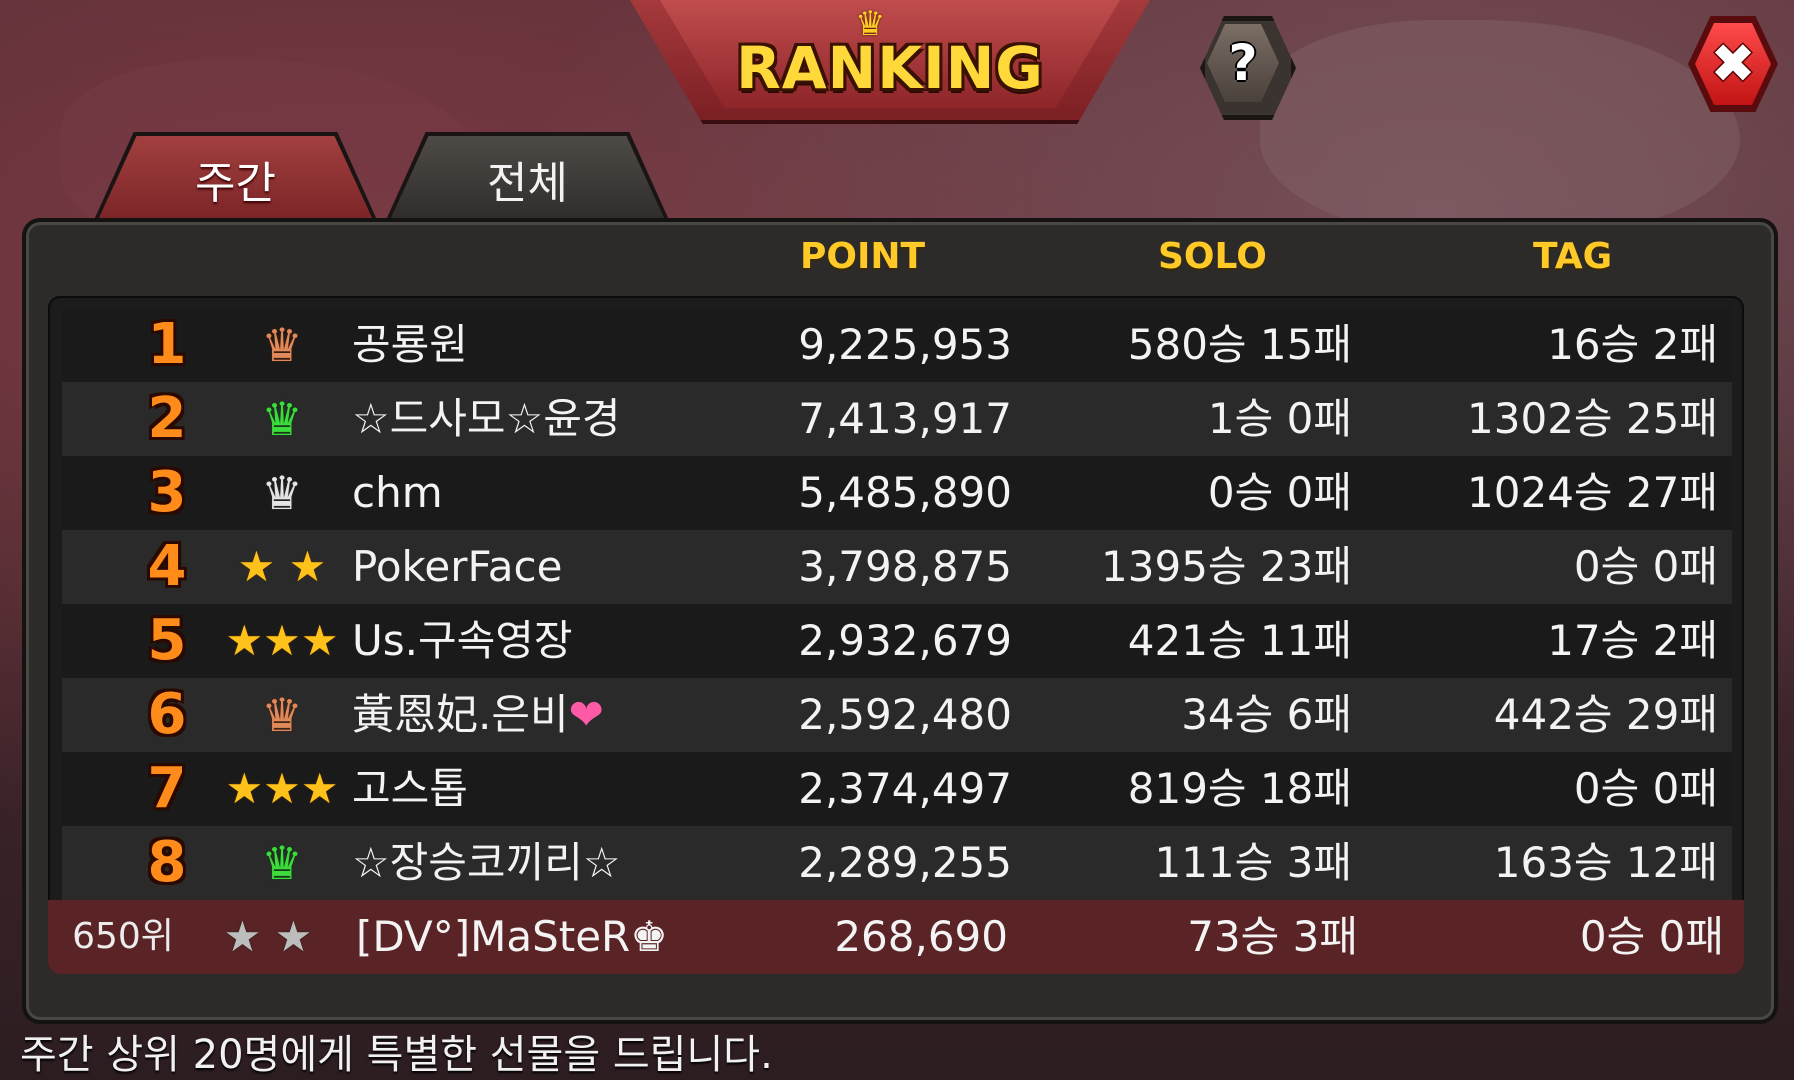 This screenshot has width=1794, height=1080. I want to click on point-value: 7,413,917, so click(905, 418).